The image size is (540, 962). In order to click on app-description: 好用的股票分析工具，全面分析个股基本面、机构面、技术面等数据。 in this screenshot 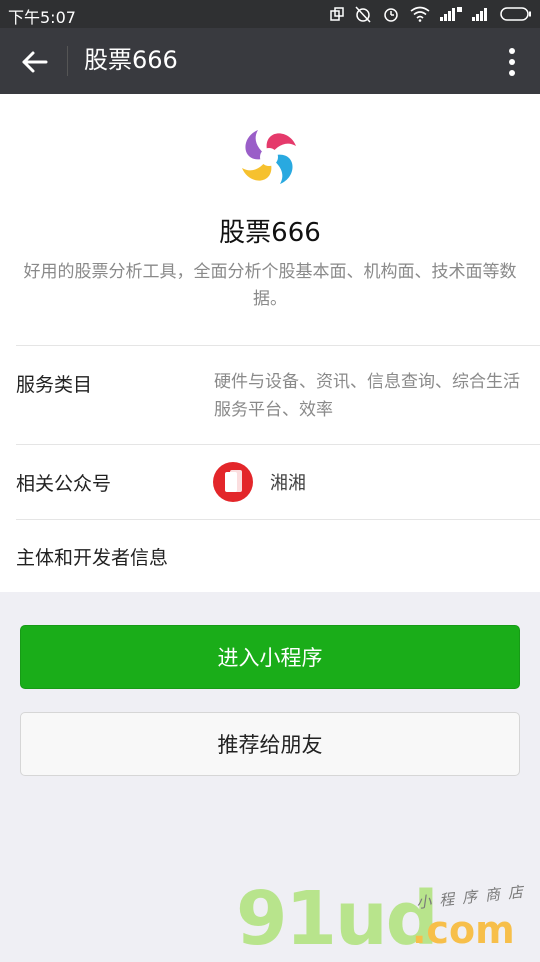, I will do `click(270, 285)`.